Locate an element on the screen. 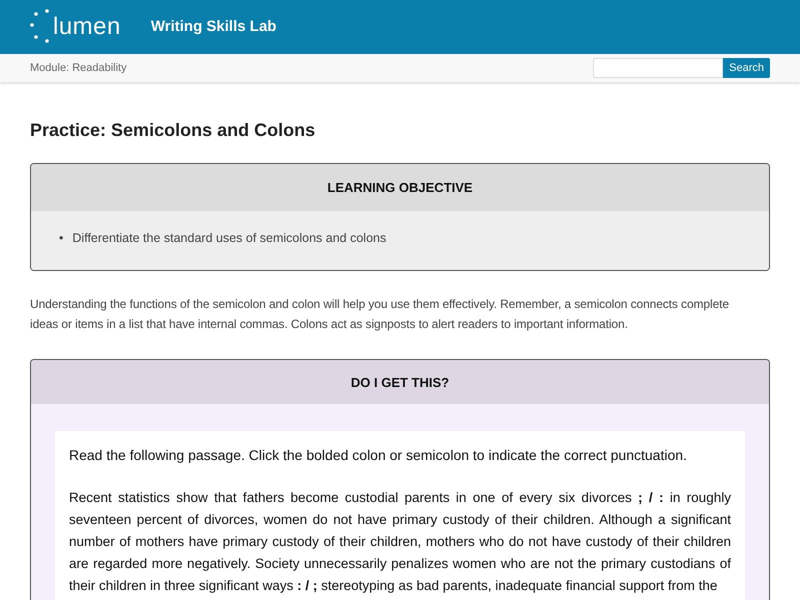  intro-paragraph: Understanding the functions of the semicolon and colon will help you use them effectively. Remember, a semicolon connects complete ideas or items in a list that have internal commas. Colons act as signposts to alert readers to important information. is located at coordinates (380, 314).